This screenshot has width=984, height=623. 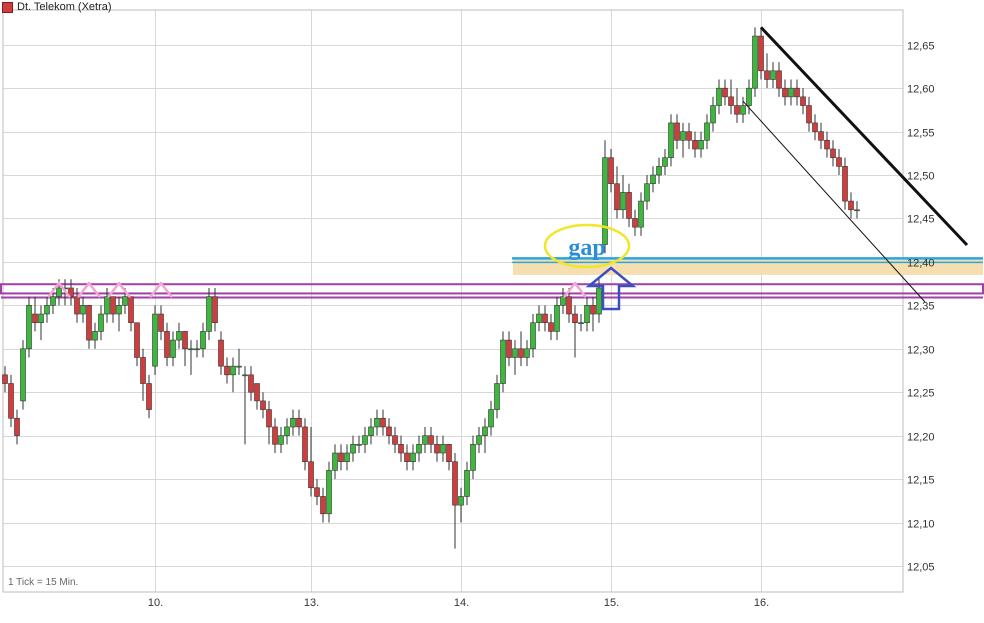 What do you see at coordinates (921, 90) in the screenshot?
I see `y-tick-label: 12,60` at bounding box center [921, 90].